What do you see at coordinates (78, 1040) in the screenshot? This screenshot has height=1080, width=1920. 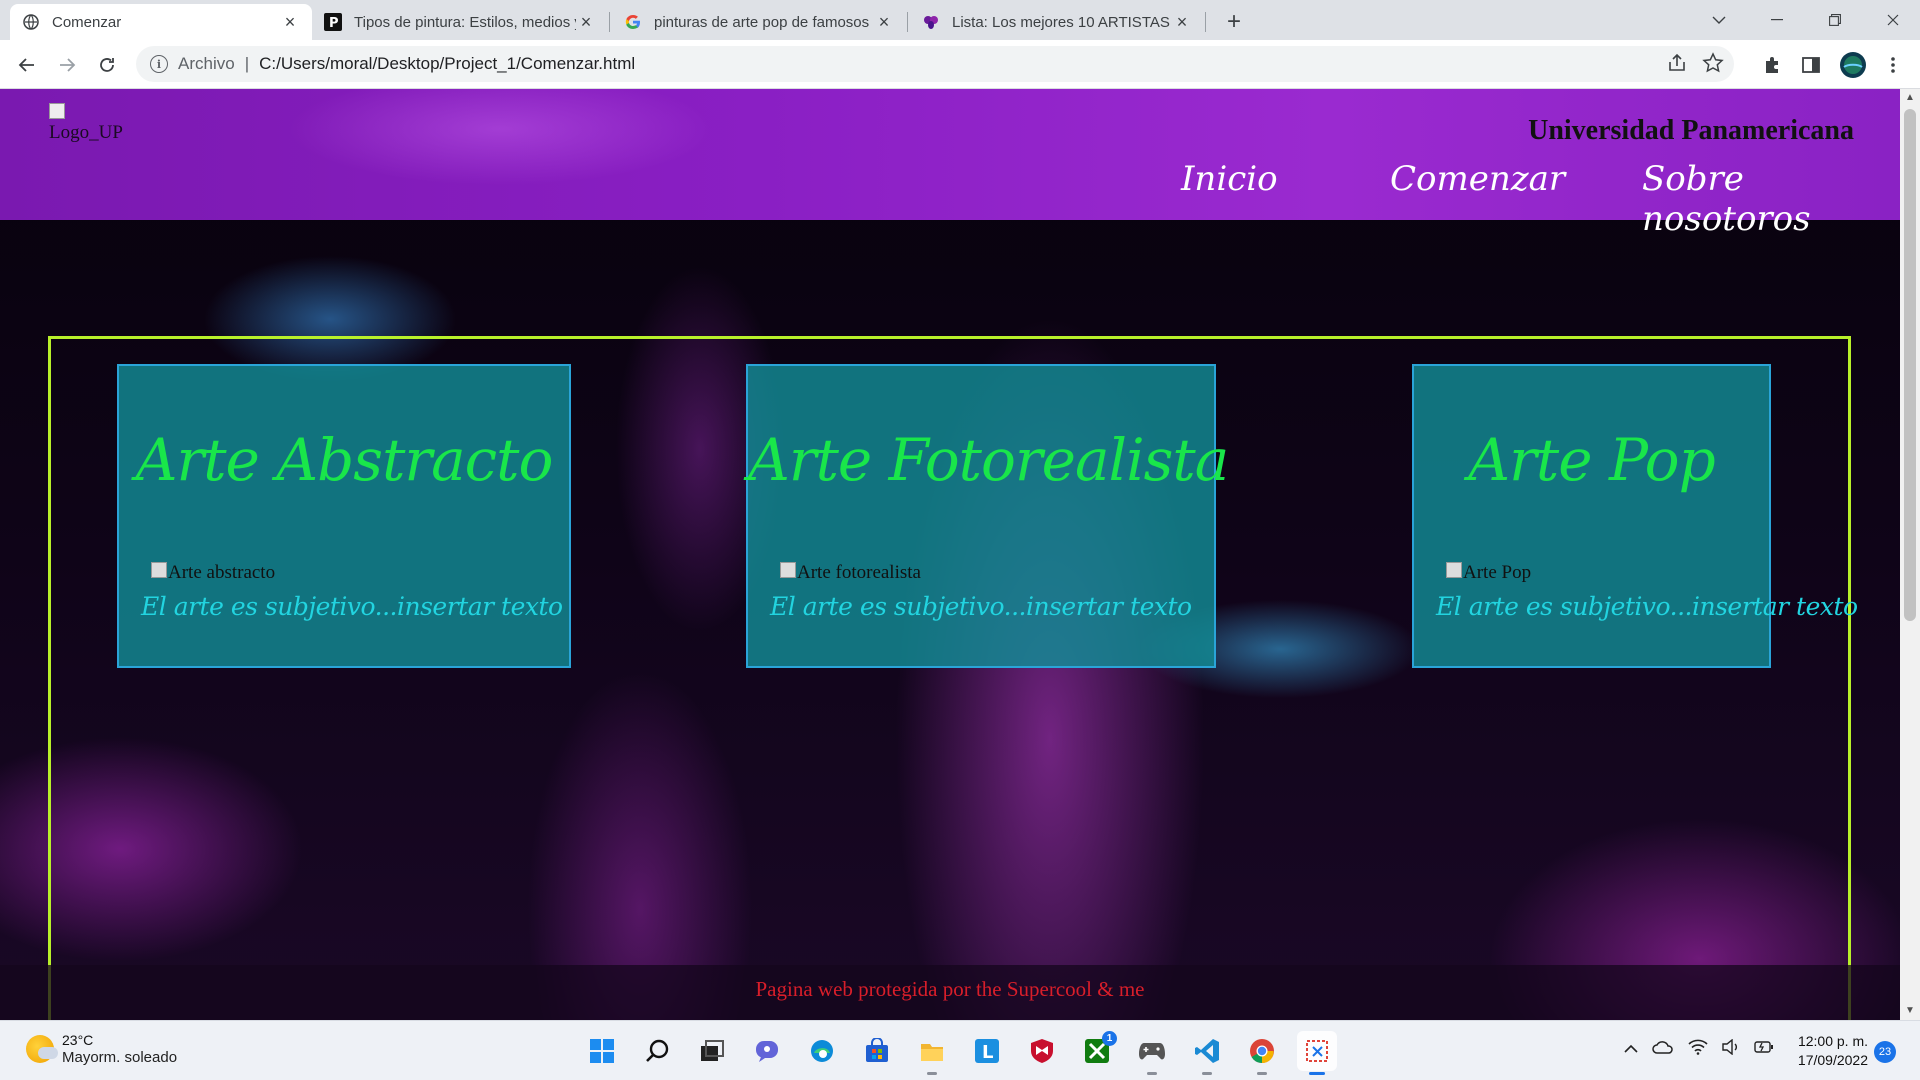 I see `weather-temp: 23°C` at bounding box center [78, 1040].